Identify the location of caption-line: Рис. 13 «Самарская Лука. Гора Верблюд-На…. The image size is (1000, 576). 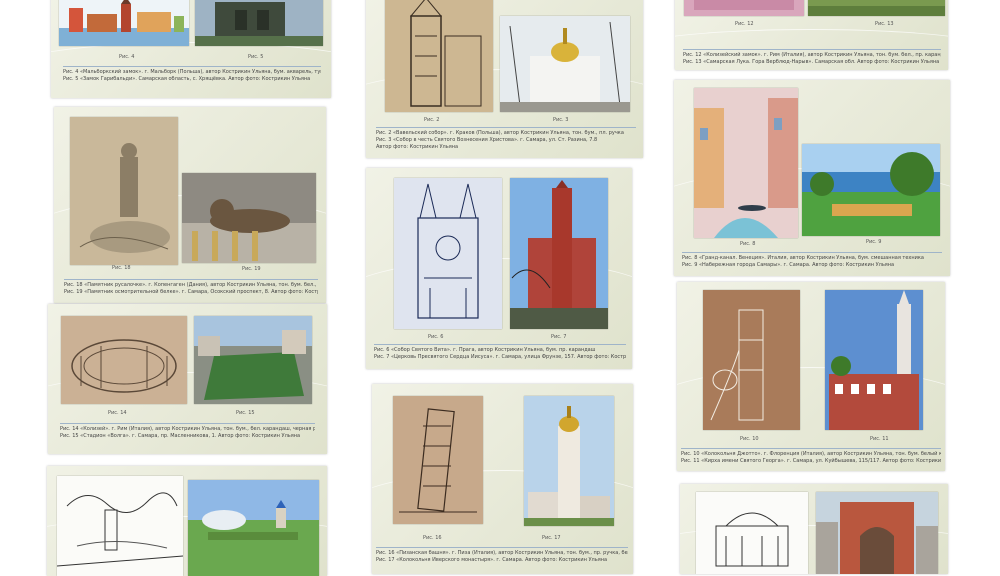
(812, 62).